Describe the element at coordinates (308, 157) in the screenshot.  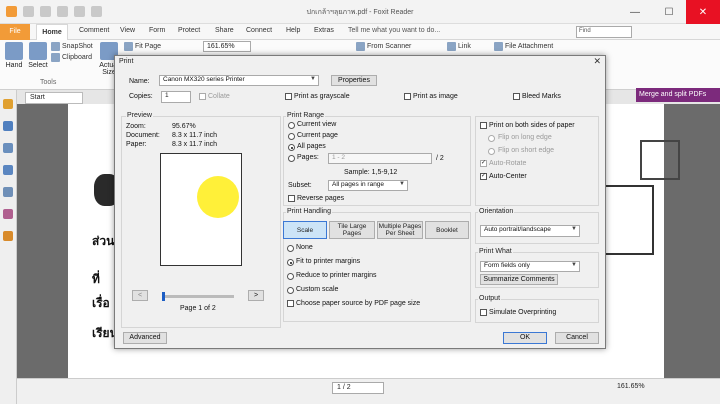
I see `pages-label: Pages:` at that location.